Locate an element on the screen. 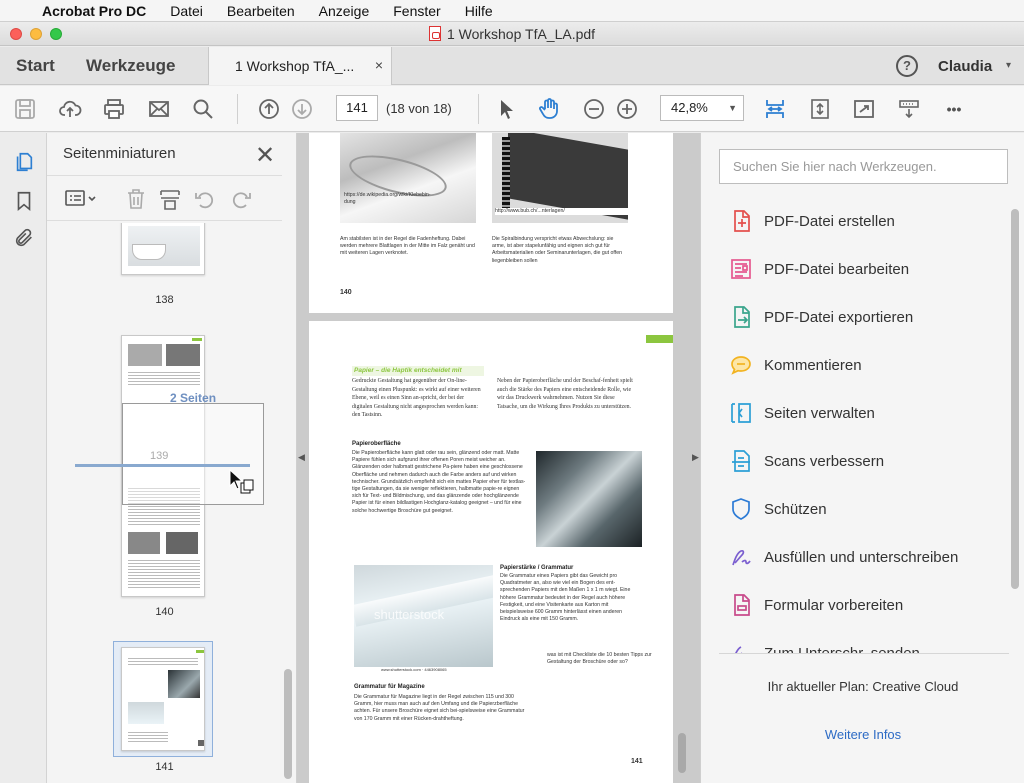 This screenshot has height=783, width=1024. tools-scrollbar is located at coordinates (1015, 426).